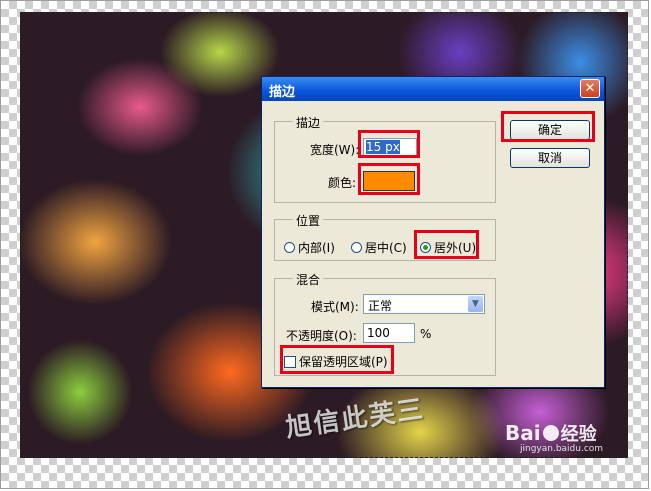  What do you see at coordinates (289, 247) in the screenshot?
I see `radio-inside-dot` at bounding box center [289, 247].